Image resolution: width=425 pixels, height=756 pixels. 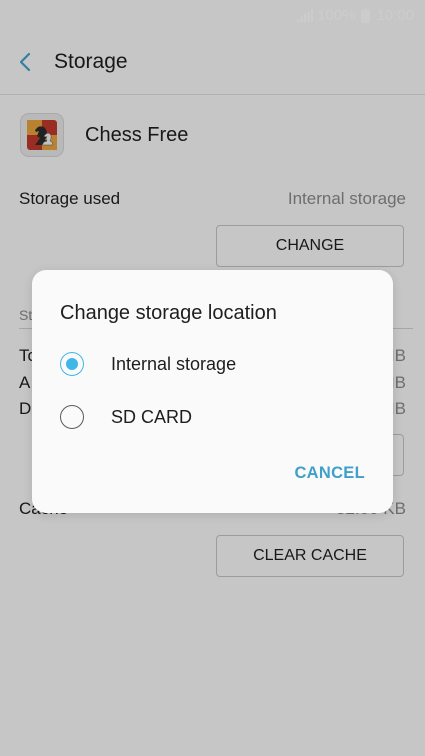 I want to click on option-internal-storage: Internal storage, so click(x=148, y=364).